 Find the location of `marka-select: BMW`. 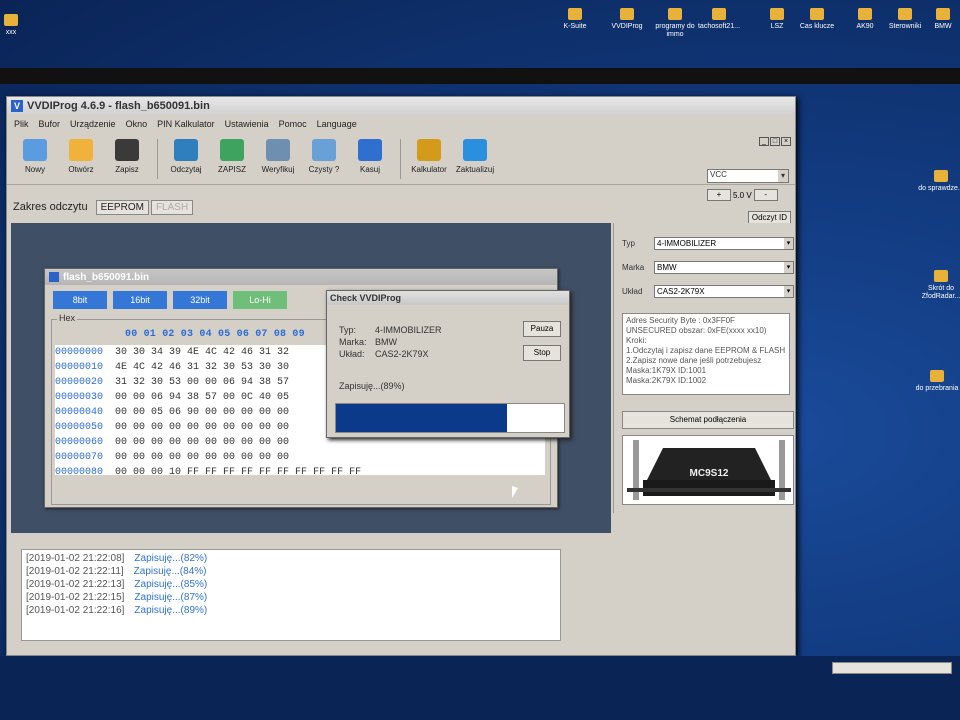

marka-select: BMW is located at coordinates (724, 267).